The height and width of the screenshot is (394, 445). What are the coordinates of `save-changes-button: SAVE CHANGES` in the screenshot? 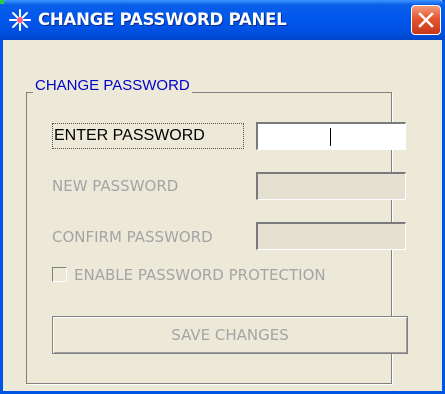 It's located at (230, 335).